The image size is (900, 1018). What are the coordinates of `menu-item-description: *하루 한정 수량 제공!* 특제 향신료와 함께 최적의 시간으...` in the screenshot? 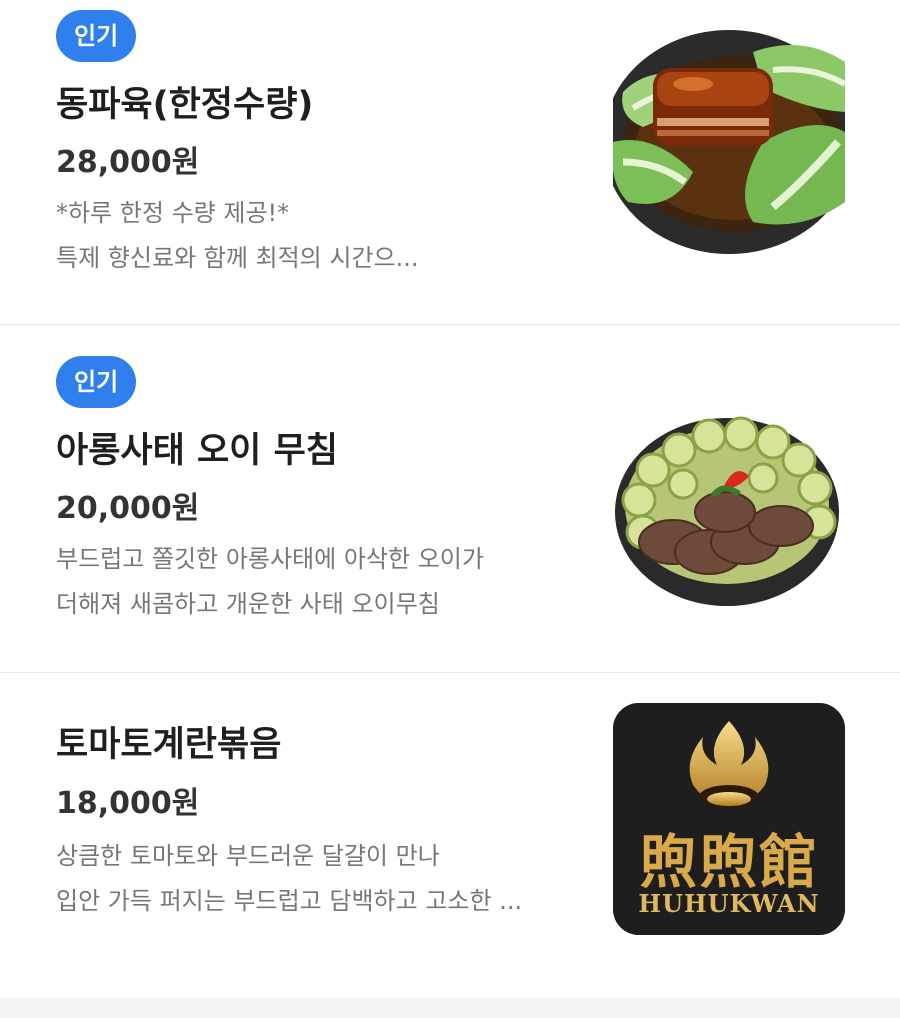 It's located at (326, 236).